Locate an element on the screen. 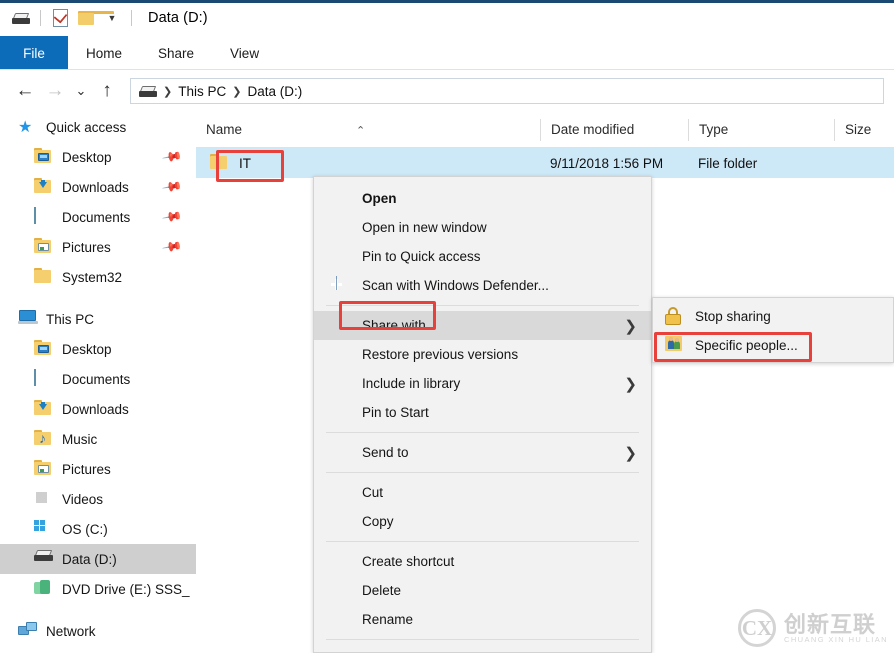  folder-documents-icon is located at coordinates (44, 378).